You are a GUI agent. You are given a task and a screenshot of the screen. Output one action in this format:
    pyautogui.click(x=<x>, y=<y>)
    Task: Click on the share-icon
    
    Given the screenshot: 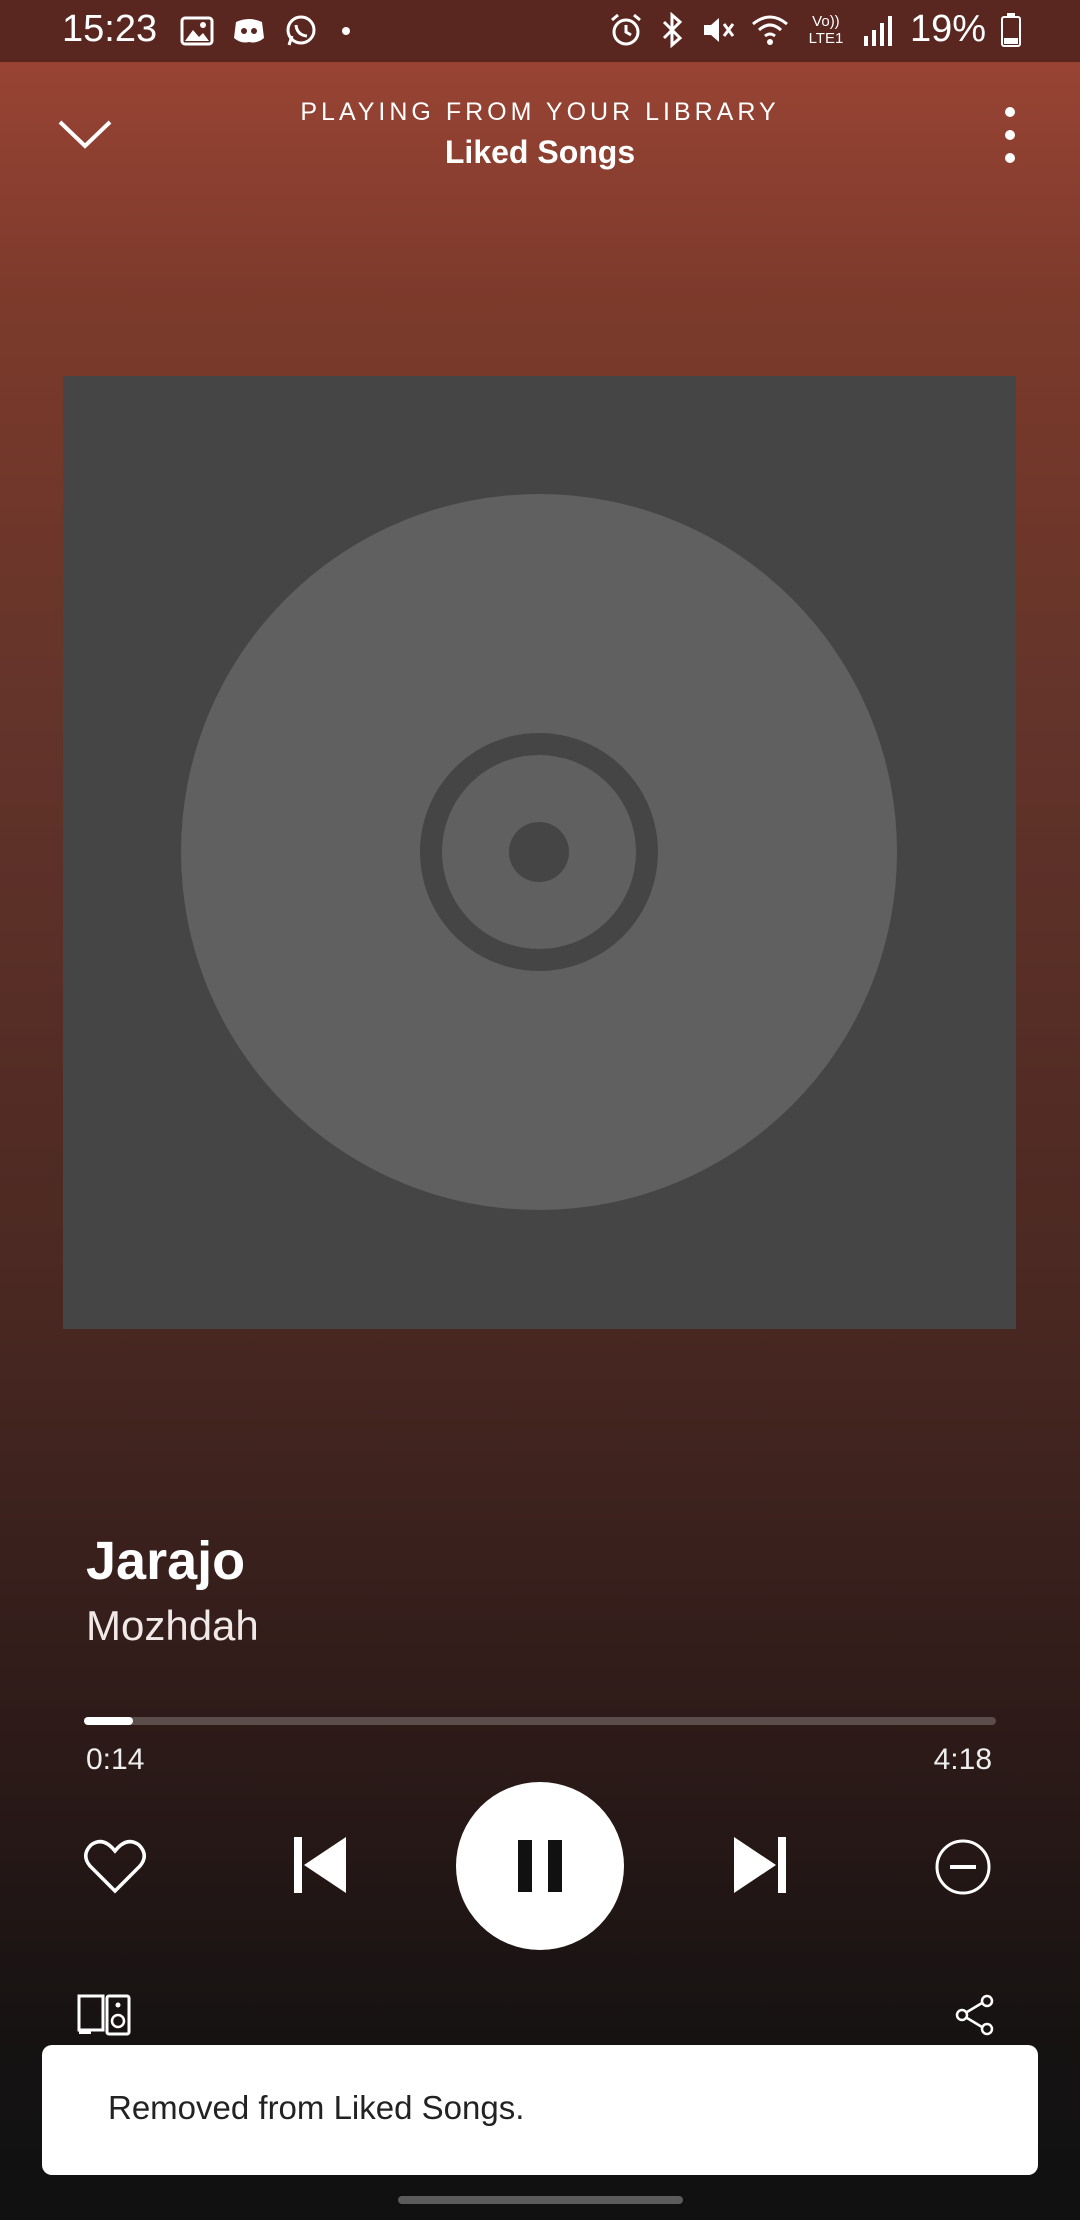 What is the action you would take?
    pyautogui.click(x=974, y=2015)
    